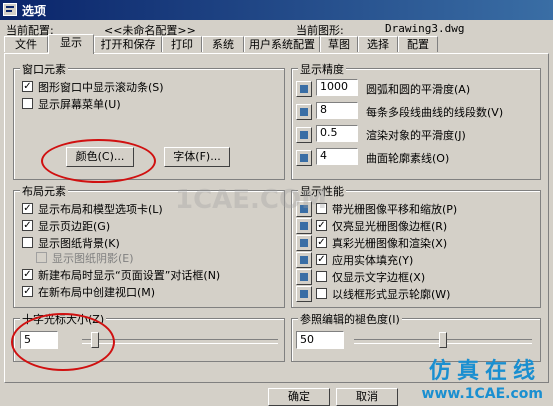 Image resolution: width=553 pixels, height=406 pixels. What do you see at coordinates (304, 294) in the screenshot?
I see `wireframe-silhouette-icon` at bounding box center [304, 294].